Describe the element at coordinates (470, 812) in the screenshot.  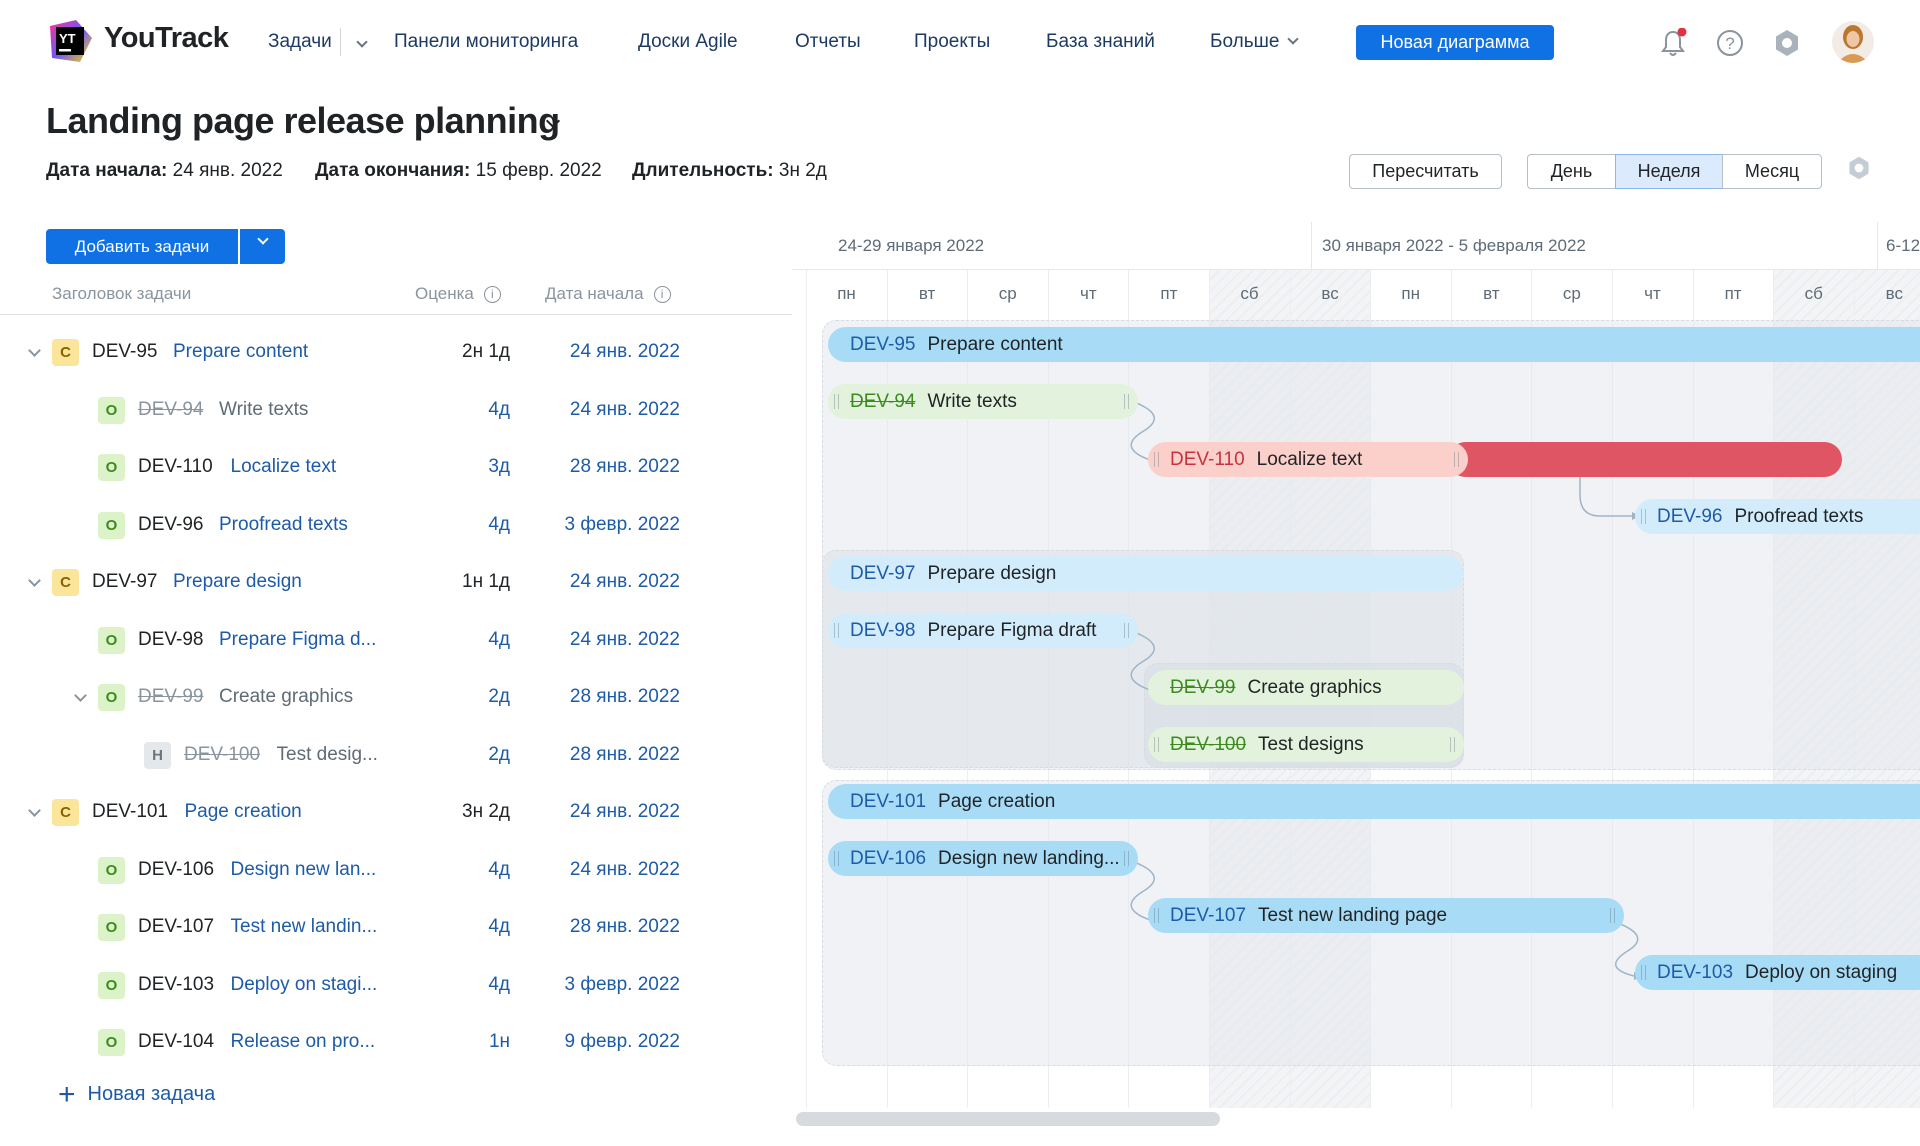
I see `issue-estimate: 3н 2д` at that location.